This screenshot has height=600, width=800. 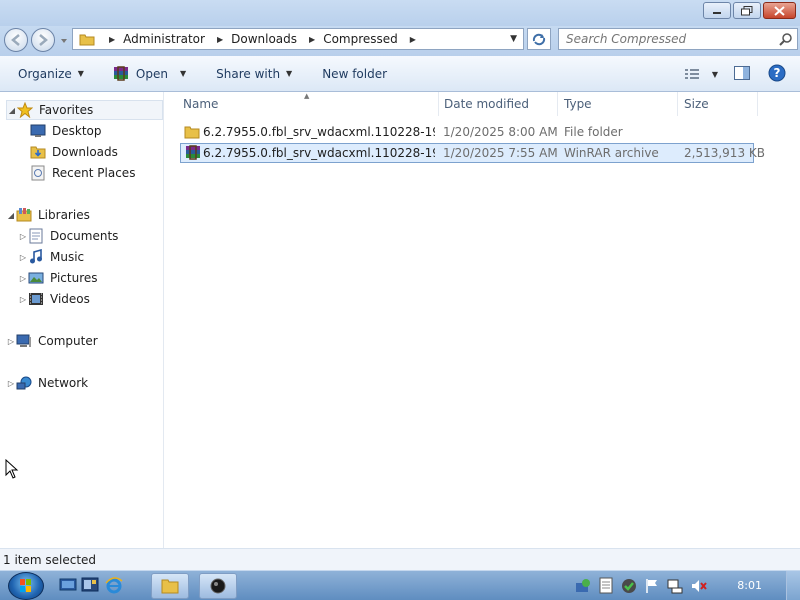 I want to click on nav-recent-places: Recent Places, so click(x=82, y=173).